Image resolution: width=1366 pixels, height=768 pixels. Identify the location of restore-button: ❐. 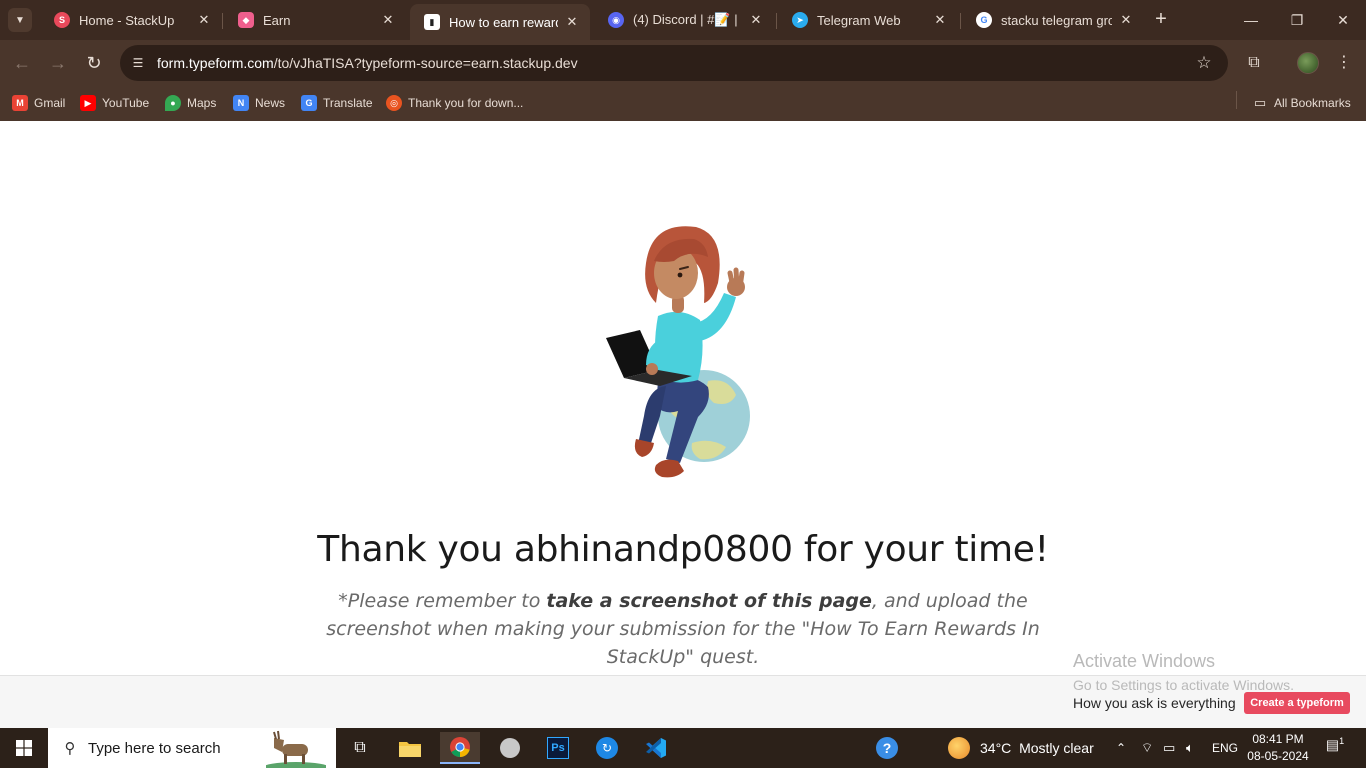
(1297, 20).